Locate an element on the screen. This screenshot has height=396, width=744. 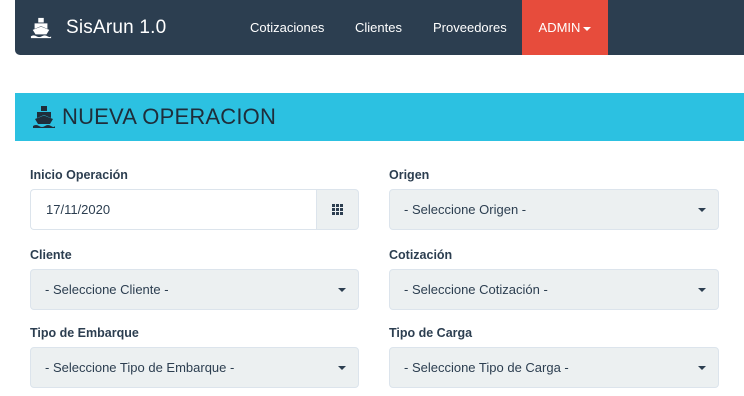
cliente-value: - Seleccione Cliente - is located at coordinates (107, 289).